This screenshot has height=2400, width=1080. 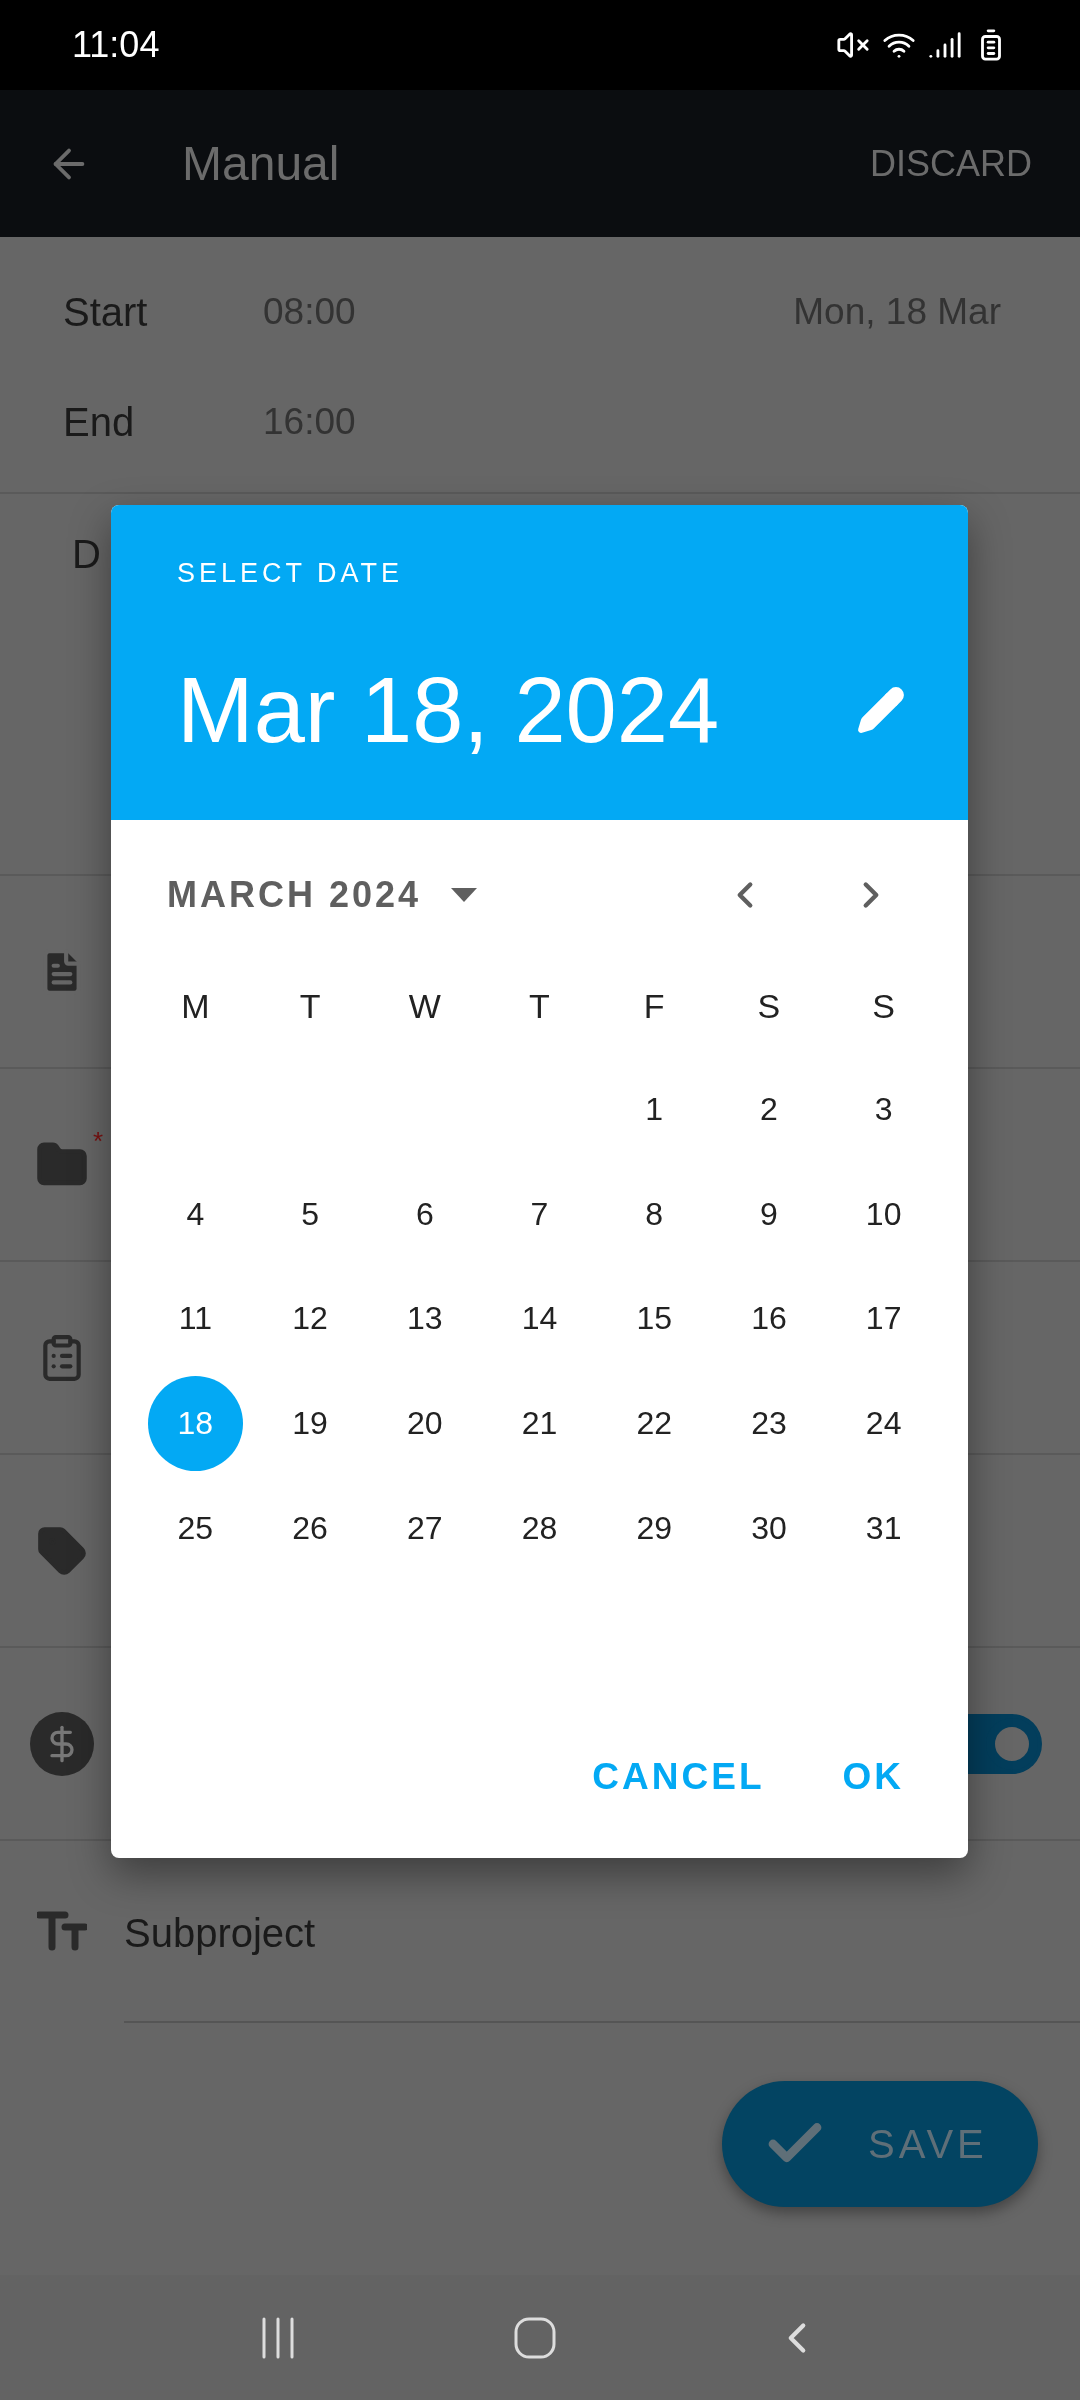 What do you see at coordinates (539, 1214) in the screenshot?
I see `calendar-day: 7` at bounding box center [539, 1214].